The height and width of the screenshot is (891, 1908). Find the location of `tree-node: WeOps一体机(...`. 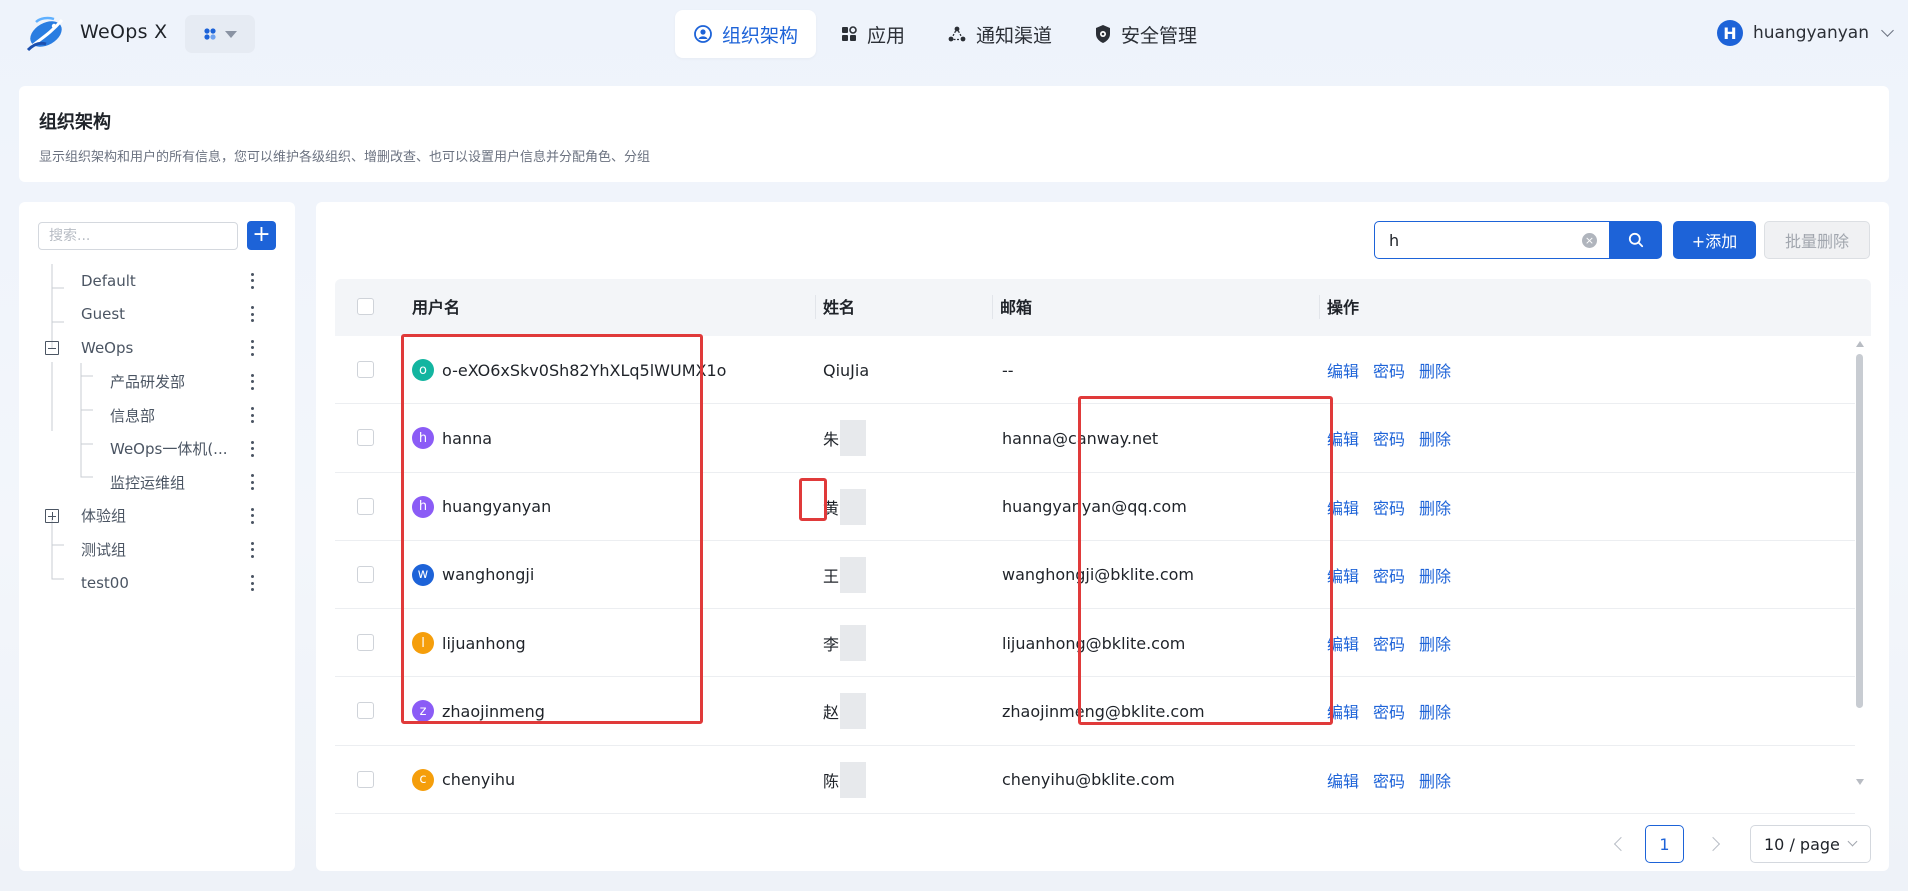

tree-node: WeOps一体机(... is located at coordinates (157, 449).